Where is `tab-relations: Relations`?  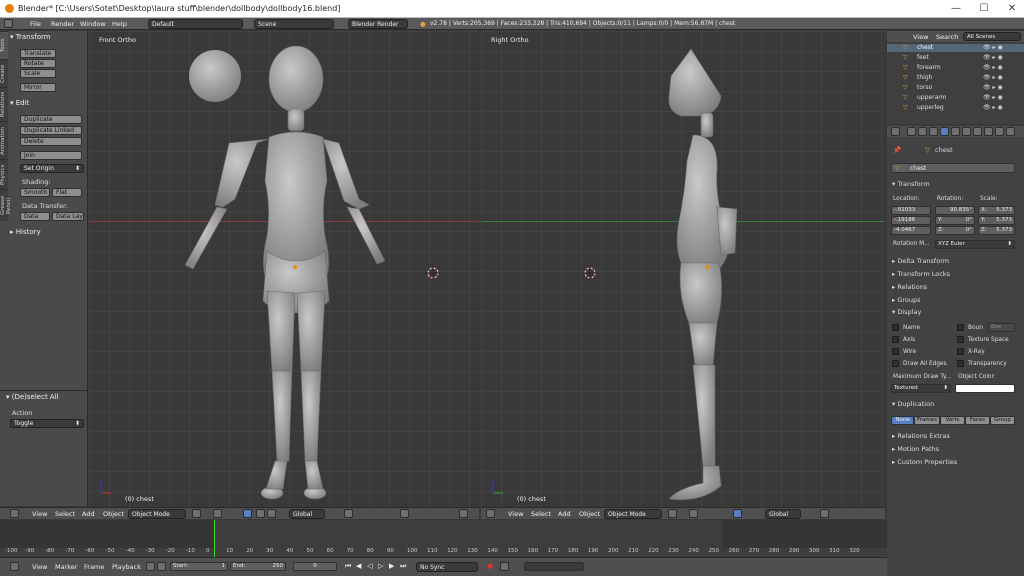
tab-relations: Relations is located at coordinates (4, 104).